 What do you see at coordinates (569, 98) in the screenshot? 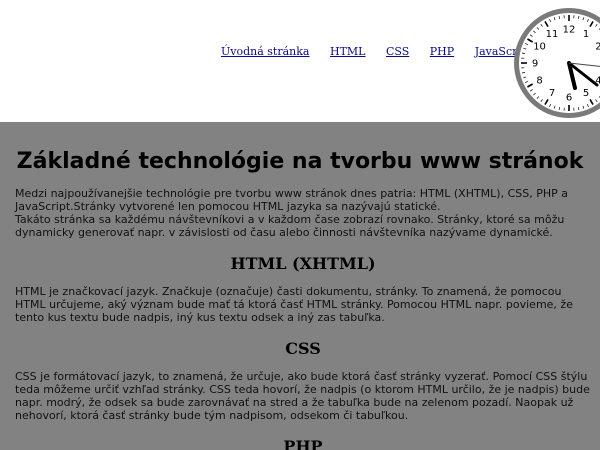
I see `clock-number: 6` at bounding box center [569, 98].